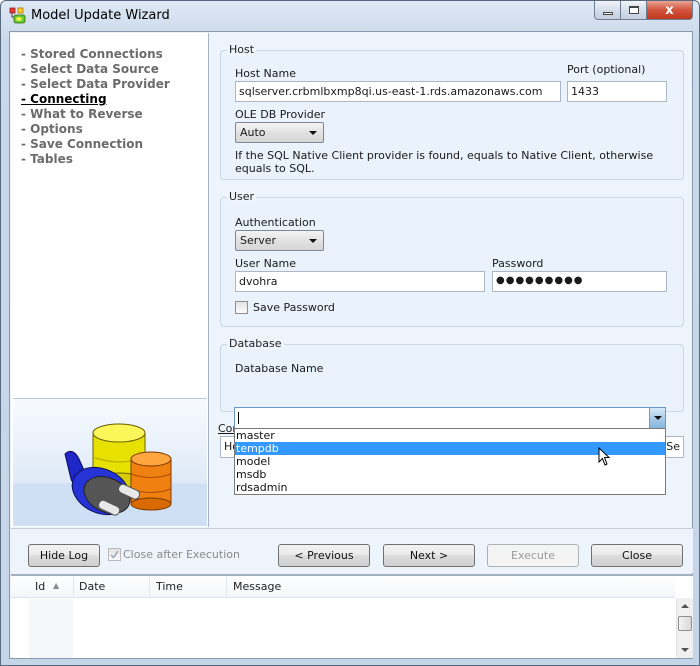  What do you see at coordinates (450, 435) in the screenshot?
I see `dropdown-option: master` at bounding box center [450, 435].